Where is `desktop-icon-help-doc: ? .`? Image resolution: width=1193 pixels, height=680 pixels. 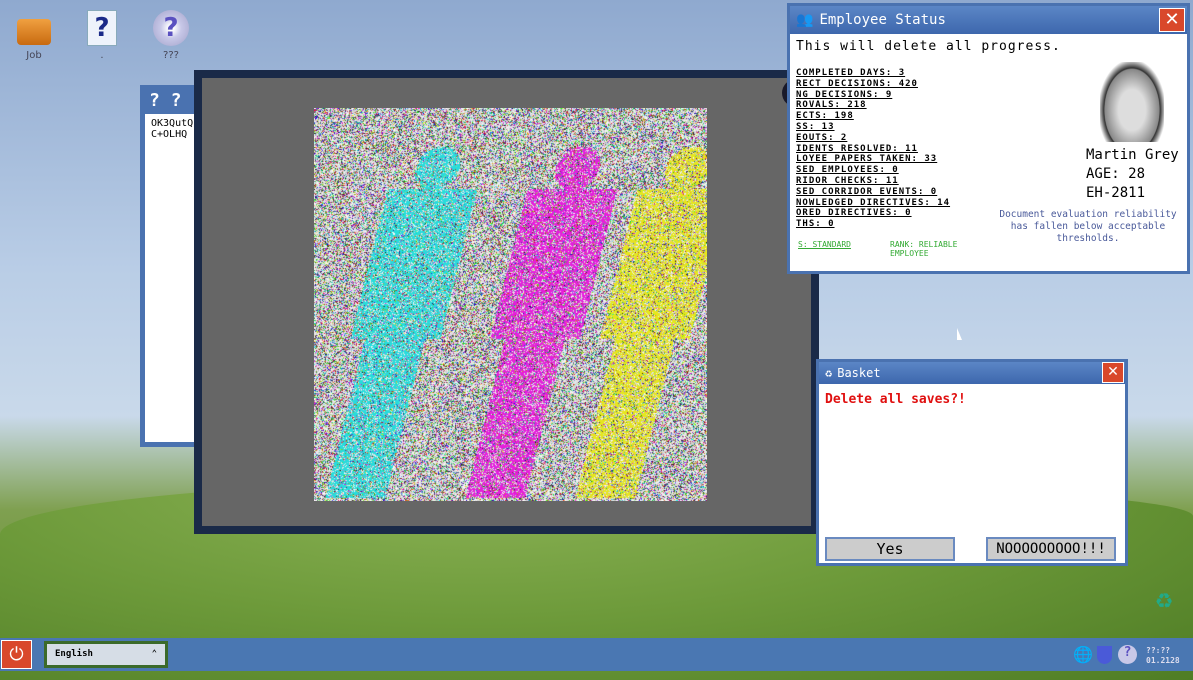 desktop-icon-help-doc: ? . is located at coordinates (102, 35).